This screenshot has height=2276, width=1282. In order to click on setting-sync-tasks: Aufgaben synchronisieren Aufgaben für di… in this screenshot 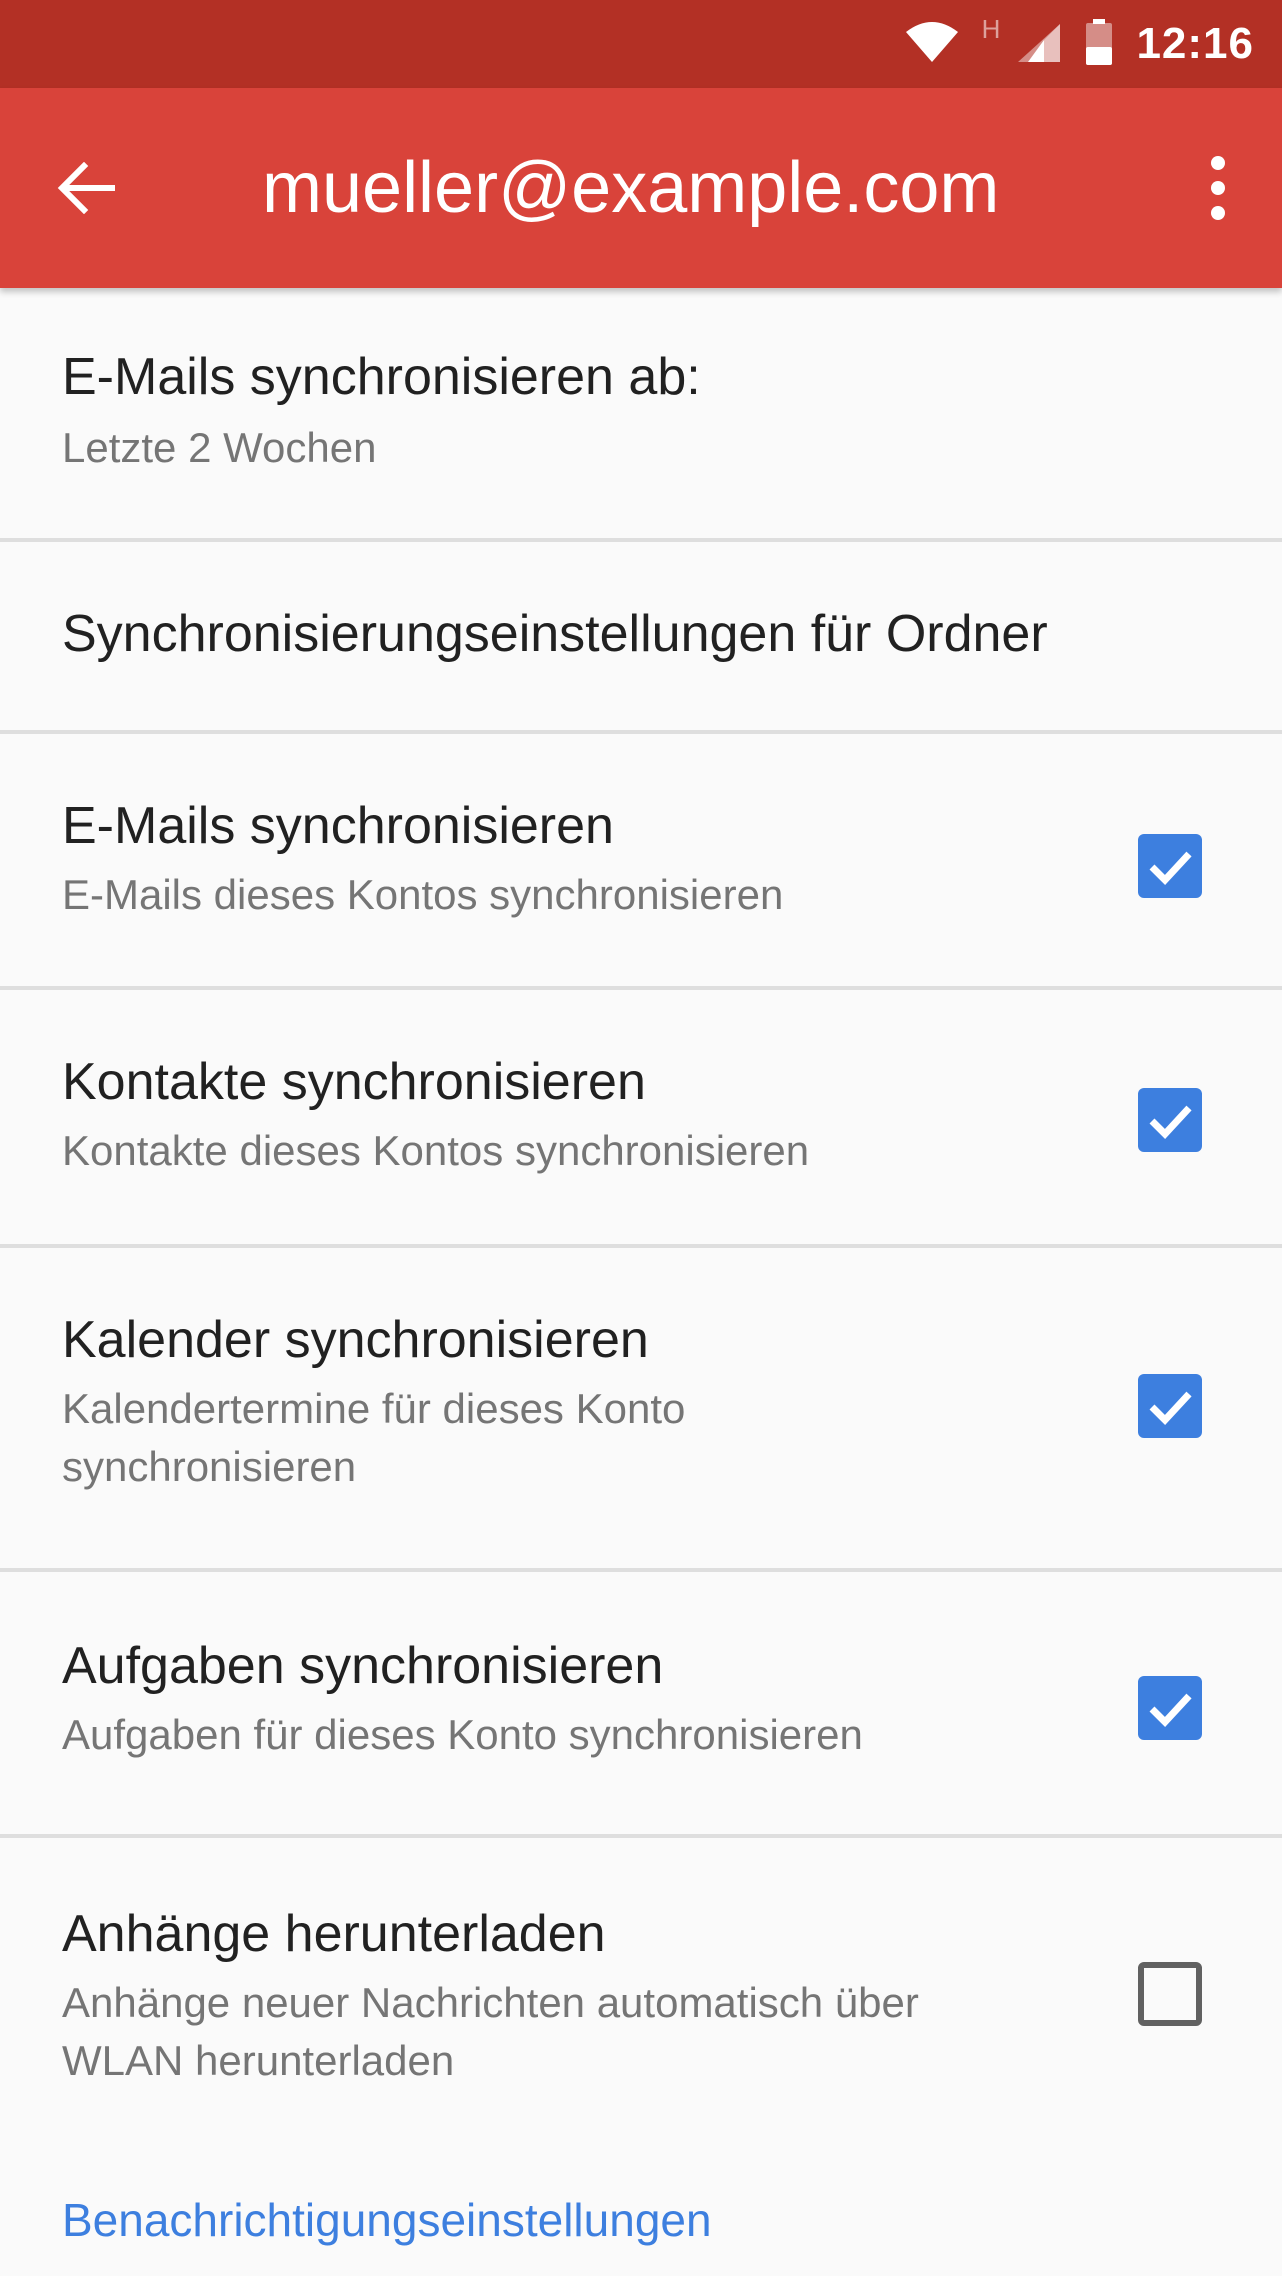, I will do `click(641, 1703)`.